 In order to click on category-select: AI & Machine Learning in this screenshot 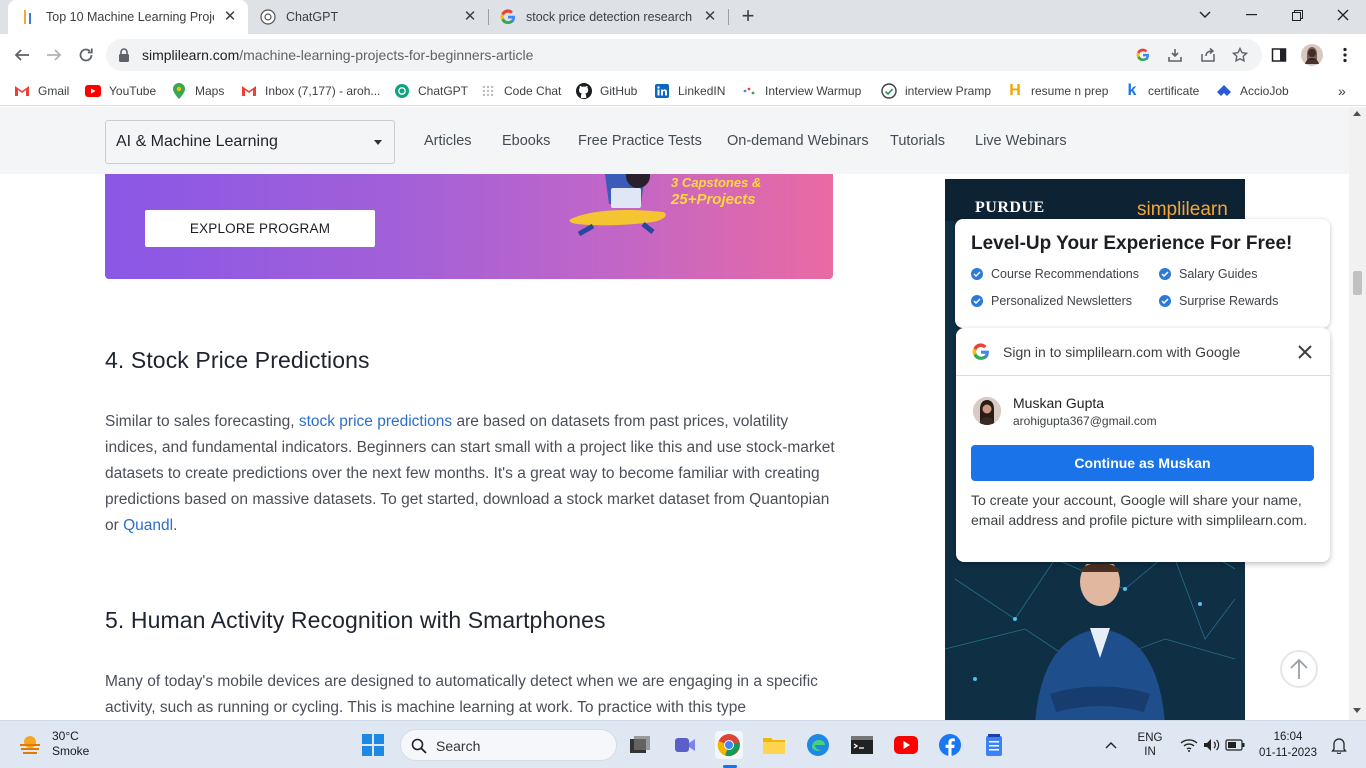, I will do `click(250, 142)`.